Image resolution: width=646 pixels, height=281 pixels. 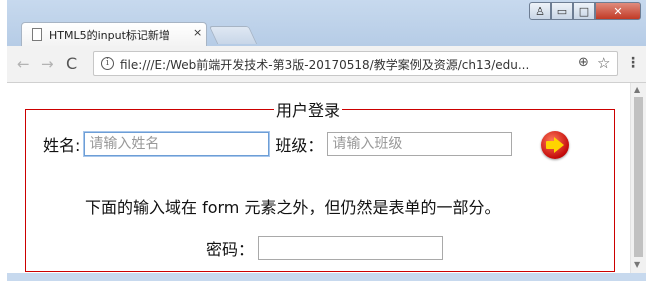 I want to click on info-icon: i, so click(x=107, y=63).